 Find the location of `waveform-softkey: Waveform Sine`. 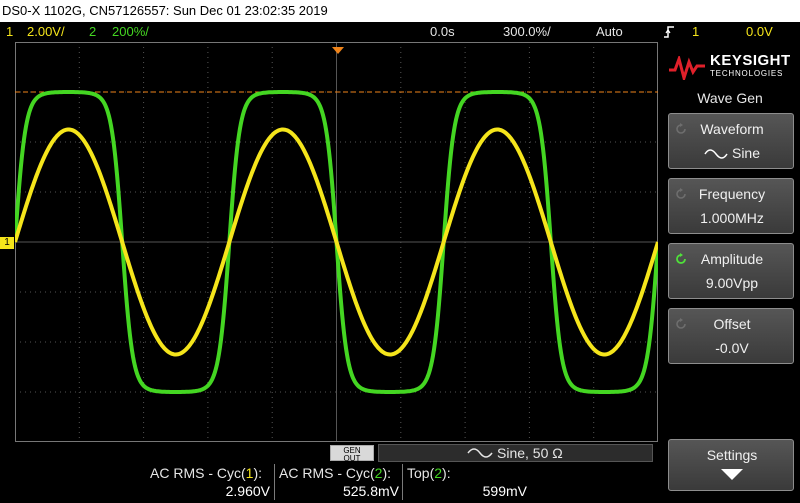

waveform-softkey: Waveform Sine is located at coordinates (731, 141).